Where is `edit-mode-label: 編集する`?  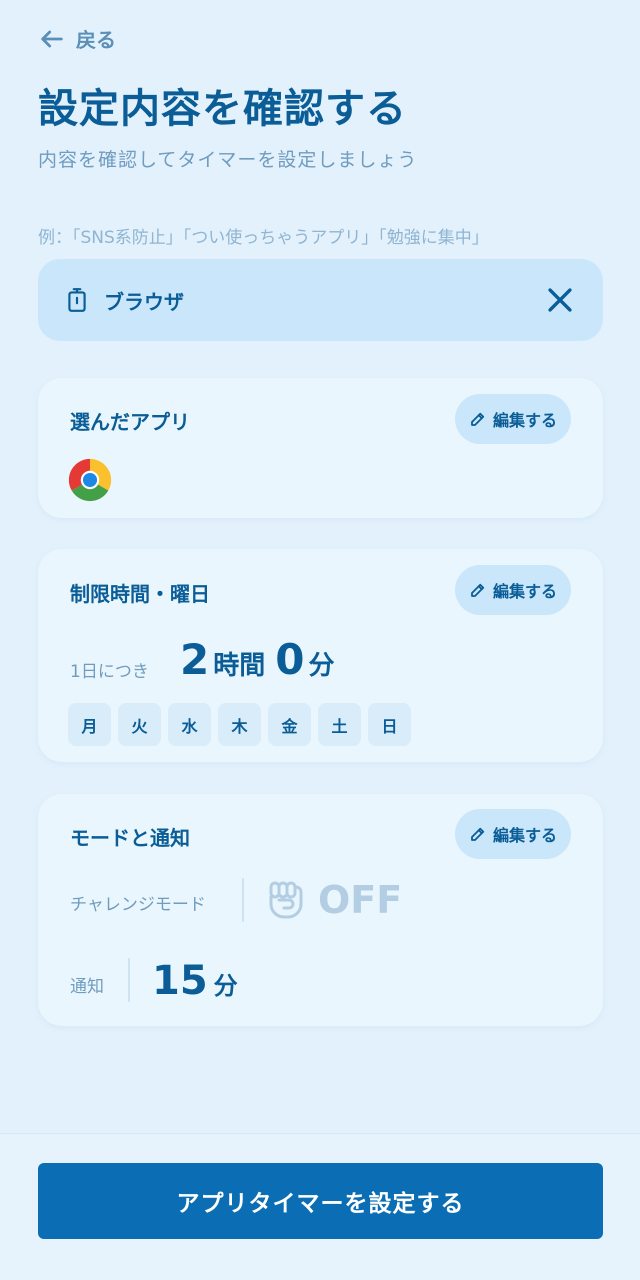
edit-mode-label: 編集する is located at coordinates (524, 835).